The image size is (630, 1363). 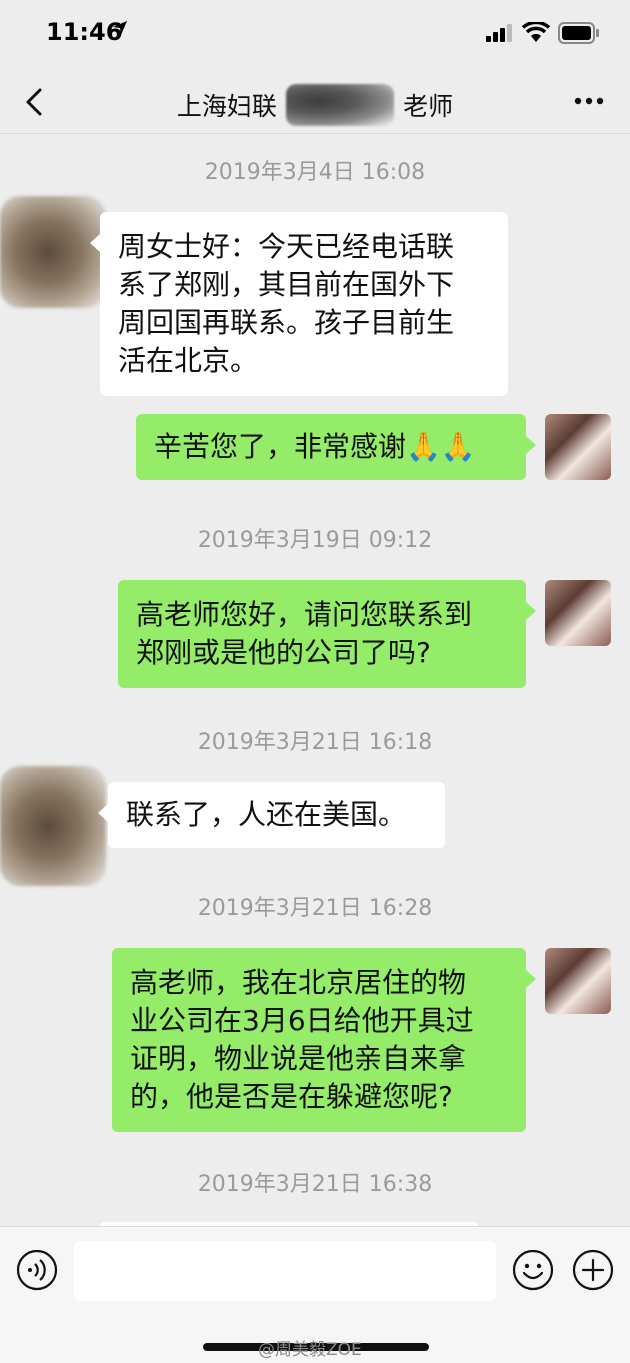 What do you see at coordinates (315, 446) in the screenshot?
I see `message-text: 辛苦您了，非常感谢🙏🙏` at bounding box center [315, 446].